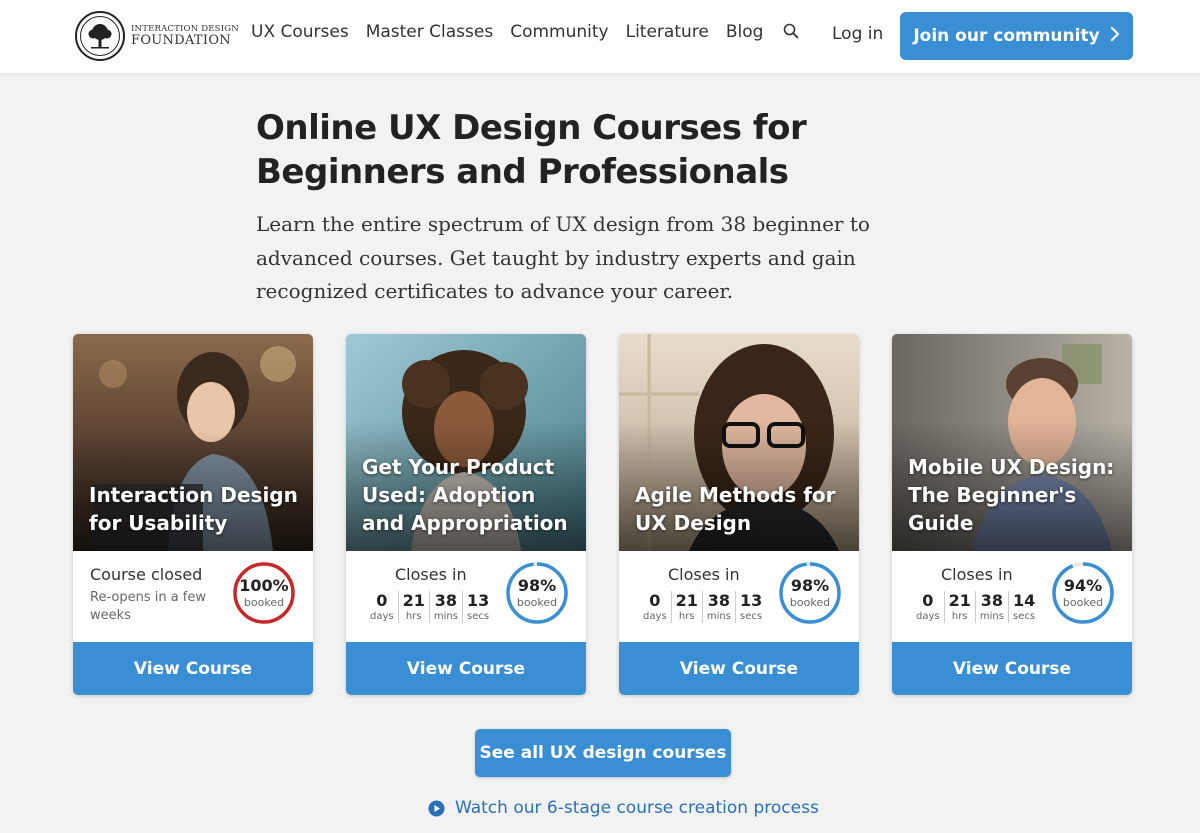  I want to click on nav-community: Community, so click(559, 32).